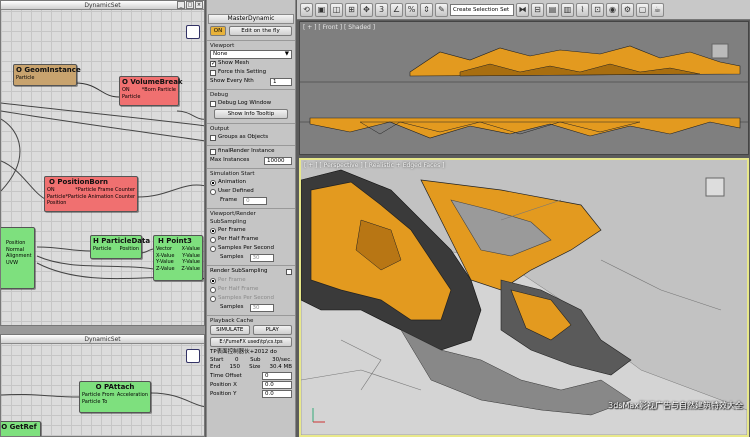 Image resolution: width=750 pixels, height=437 pixels. I want to click on show-mesh-checkbox, so click(213, 63).